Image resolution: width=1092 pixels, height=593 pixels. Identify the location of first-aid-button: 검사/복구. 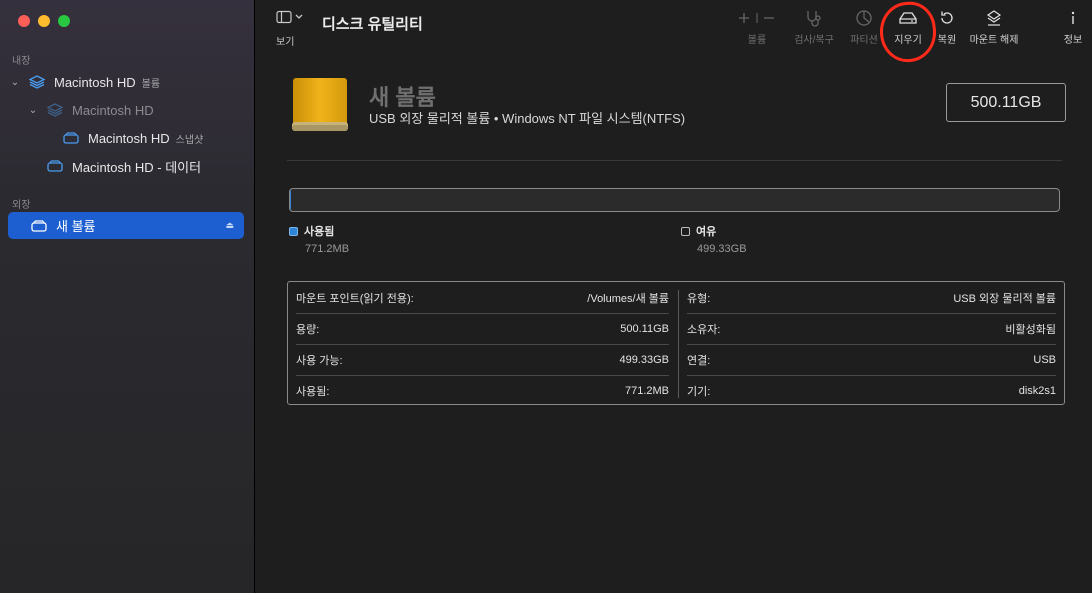
(814, 27).